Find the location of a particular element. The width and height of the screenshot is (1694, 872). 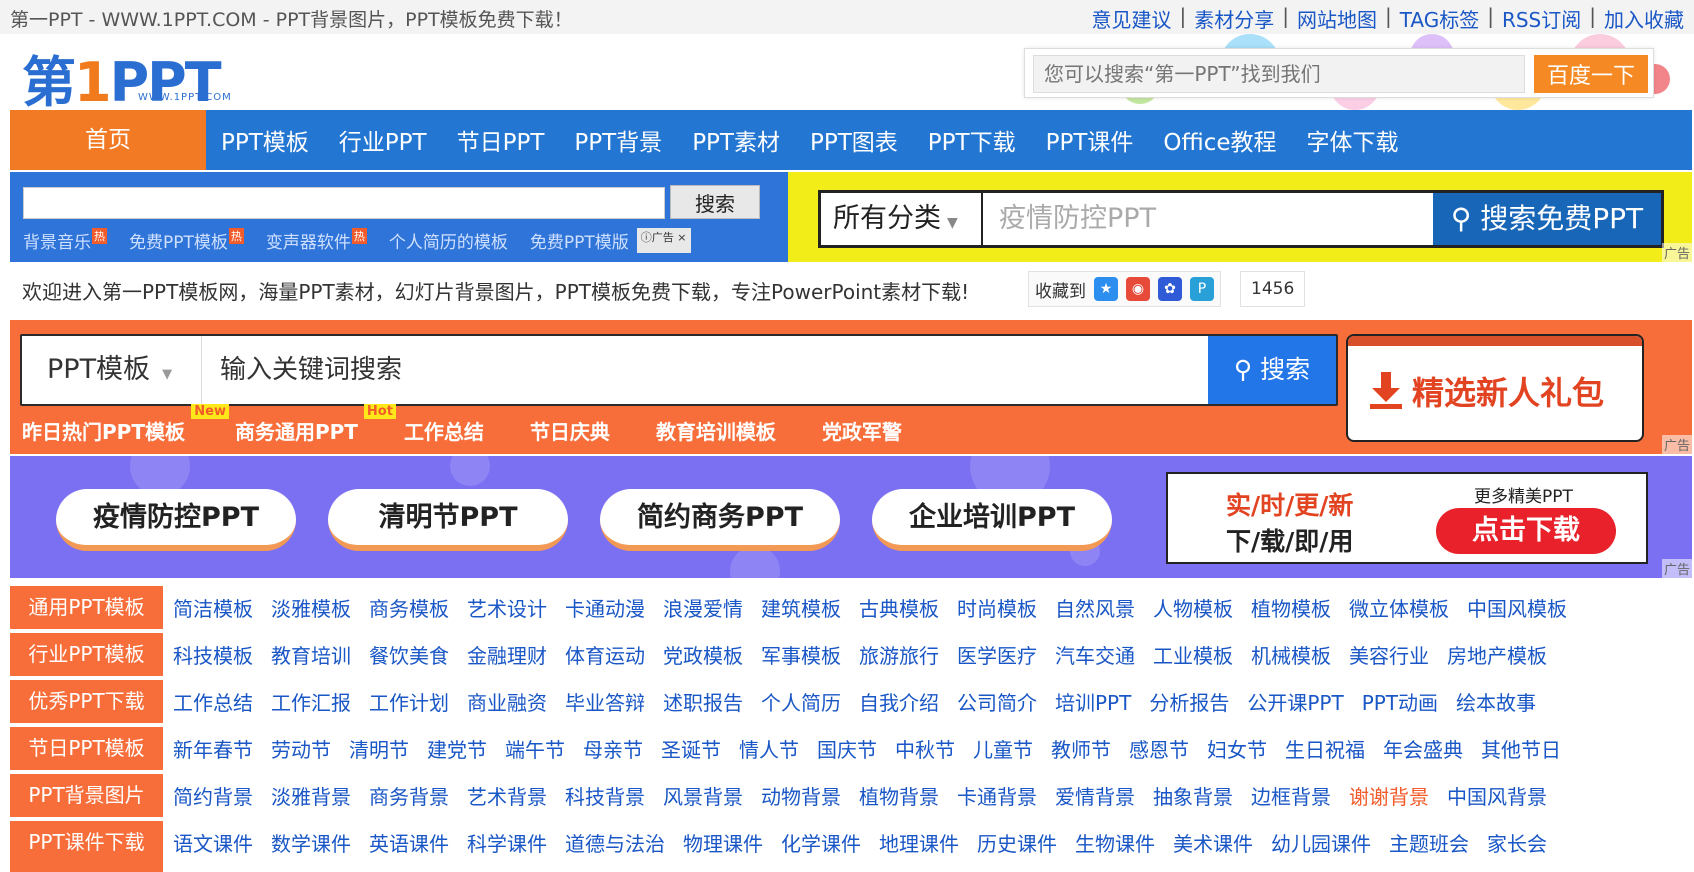

category-link: 化学课件 is located at coordinates (821, 842).